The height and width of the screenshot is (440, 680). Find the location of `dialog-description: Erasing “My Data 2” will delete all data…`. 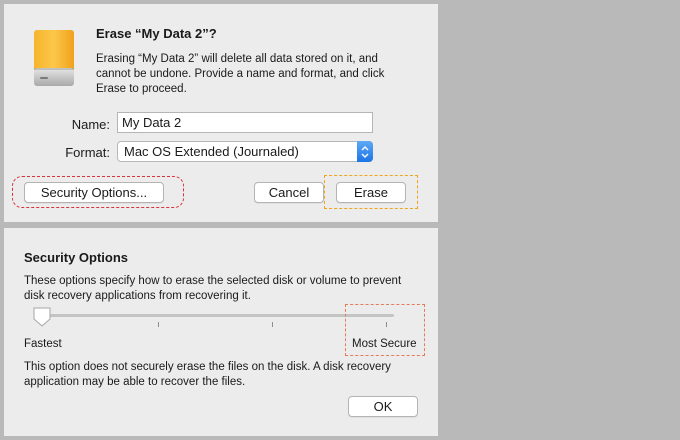

dialog-description: Erasing “My Data 2” will delete all data… is located at coordinates (240, 74).